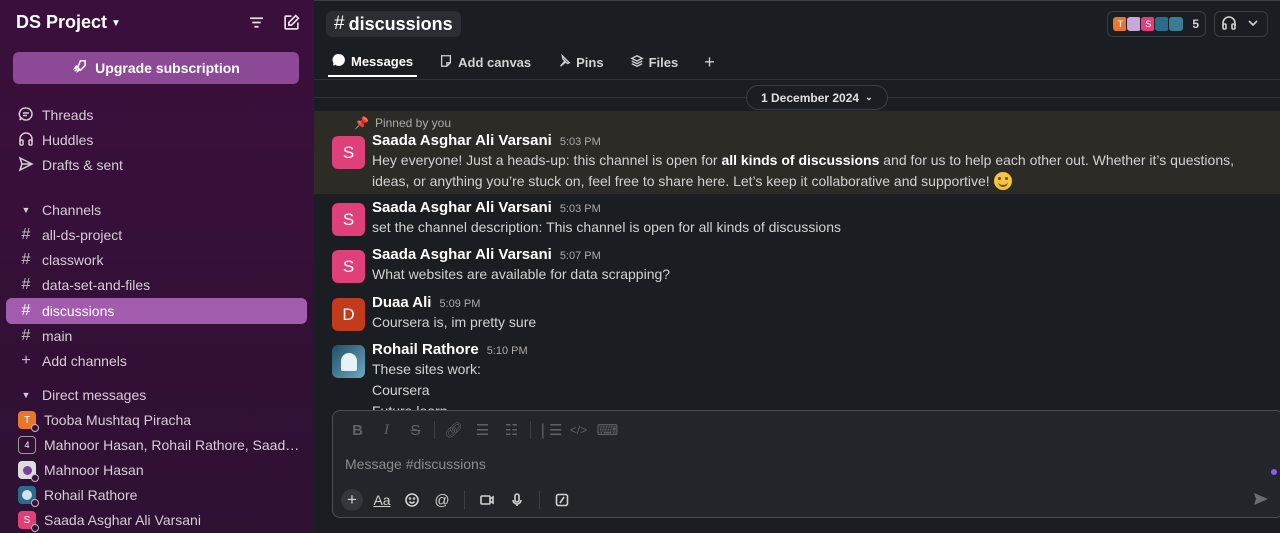 The height and width of the screenshot is (533, 1280). What do you see at coordinates (163, 395) in the screenshot?
I see `dm-section-toggle: ▼ Direct messages` at bounding box center [163, 395].